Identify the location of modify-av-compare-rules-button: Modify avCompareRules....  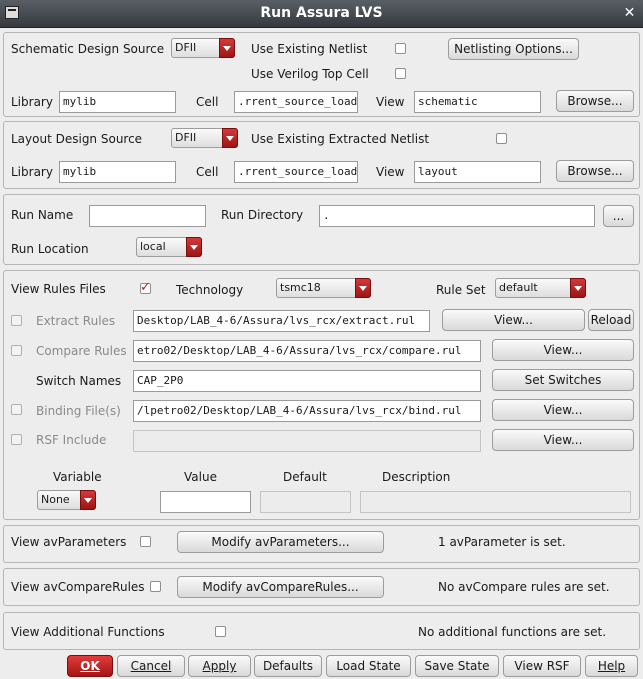
(280, 587).